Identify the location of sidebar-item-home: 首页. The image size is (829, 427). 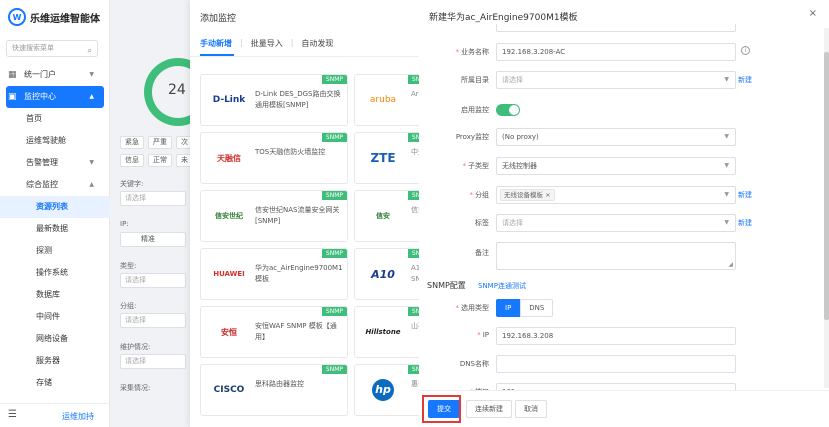
(55, 119).